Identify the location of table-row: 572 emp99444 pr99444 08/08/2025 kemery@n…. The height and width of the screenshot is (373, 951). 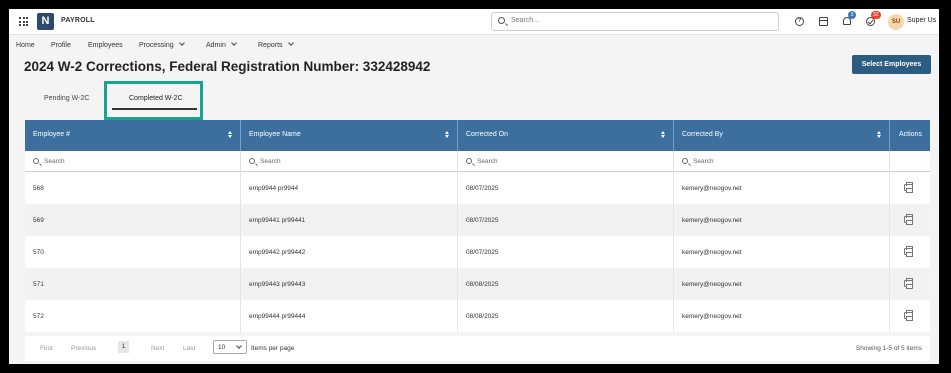
(477, 316).